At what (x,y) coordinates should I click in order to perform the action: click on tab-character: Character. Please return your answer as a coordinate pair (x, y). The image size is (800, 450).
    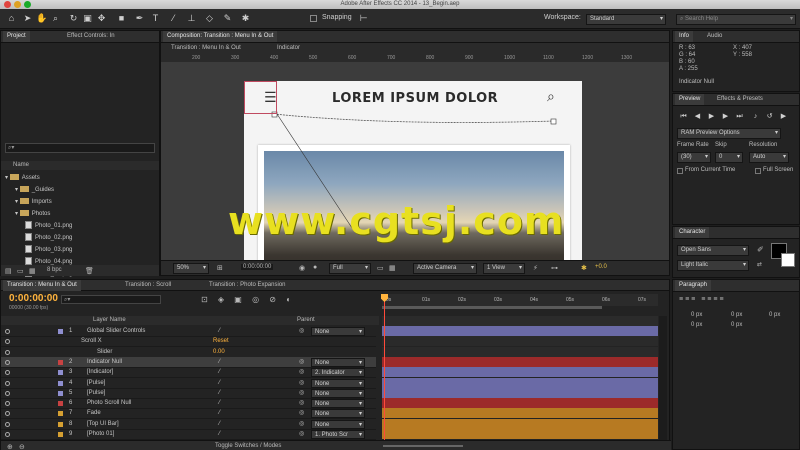
    Looking at the image, I should click on (692, 232).